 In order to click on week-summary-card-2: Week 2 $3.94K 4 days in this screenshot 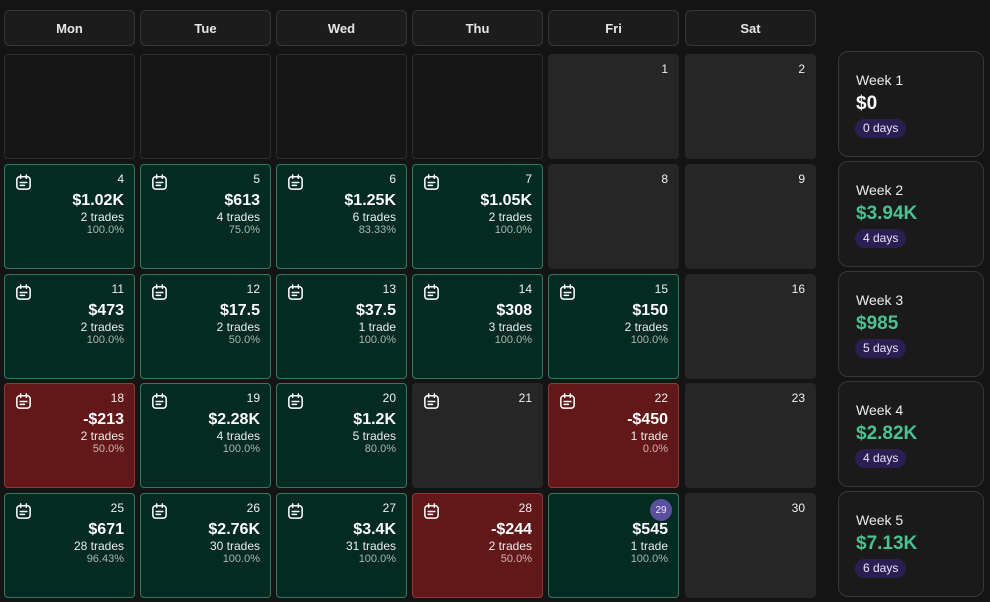, I will do `click(911, 214)`.